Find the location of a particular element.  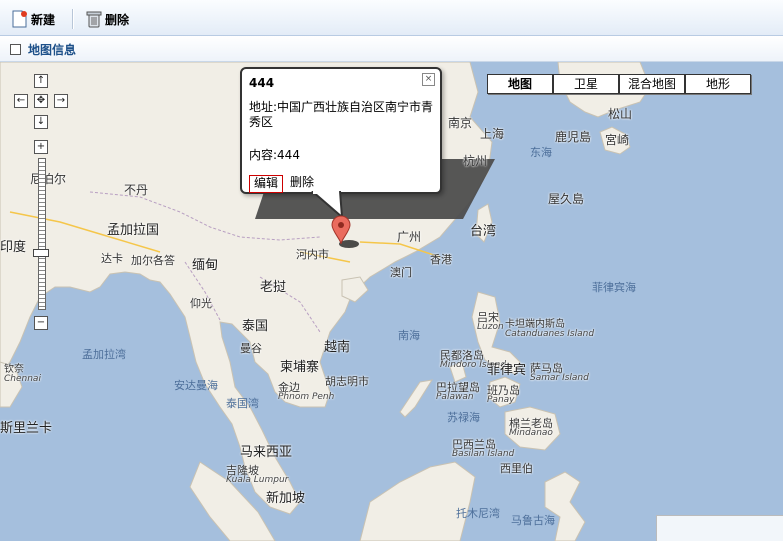

pan-center-button: ✥ is located at coordinates (41, 101).